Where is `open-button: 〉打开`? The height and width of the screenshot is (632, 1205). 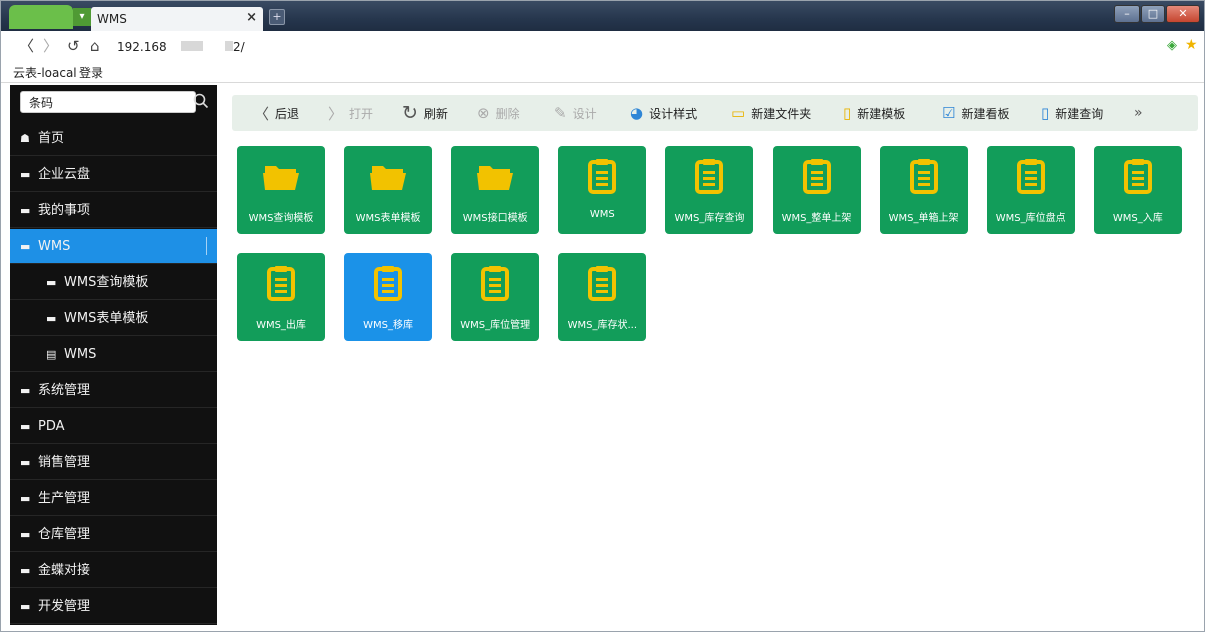 open-button: 〉打开 is located at coordinates (350, 113).